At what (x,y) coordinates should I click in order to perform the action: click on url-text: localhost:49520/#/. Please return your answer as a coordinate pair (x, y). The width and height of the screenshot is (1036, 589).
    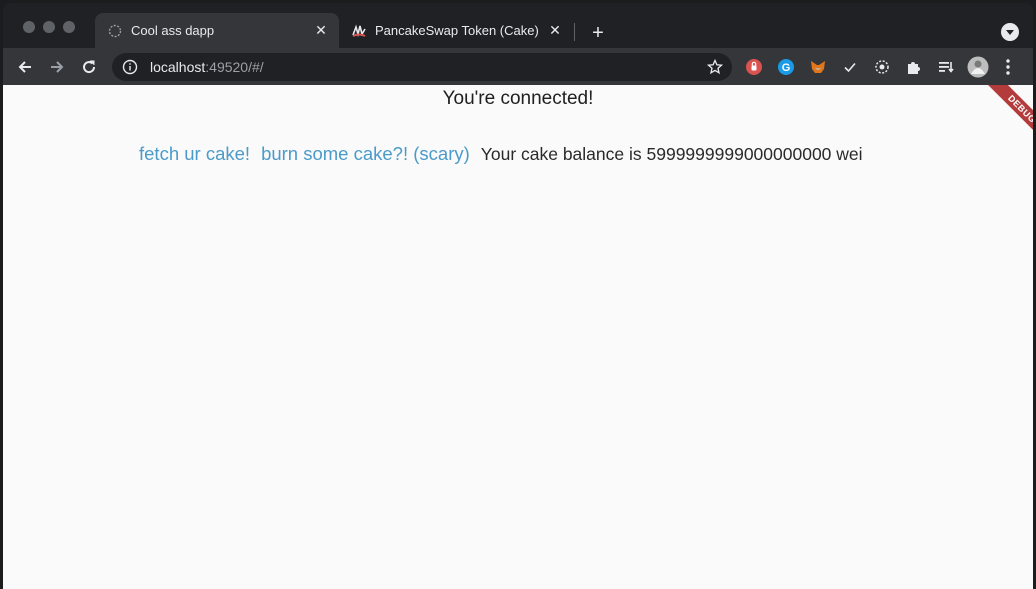
    Looking at the image, I should click on (207, 67).